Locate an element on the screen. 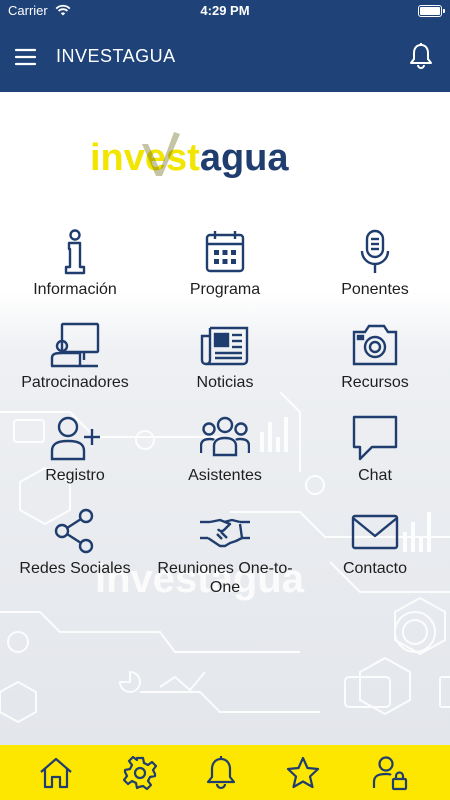 The width and height of the screenshot is (450, 800). camera-icon is located at coordinates (375, 345).